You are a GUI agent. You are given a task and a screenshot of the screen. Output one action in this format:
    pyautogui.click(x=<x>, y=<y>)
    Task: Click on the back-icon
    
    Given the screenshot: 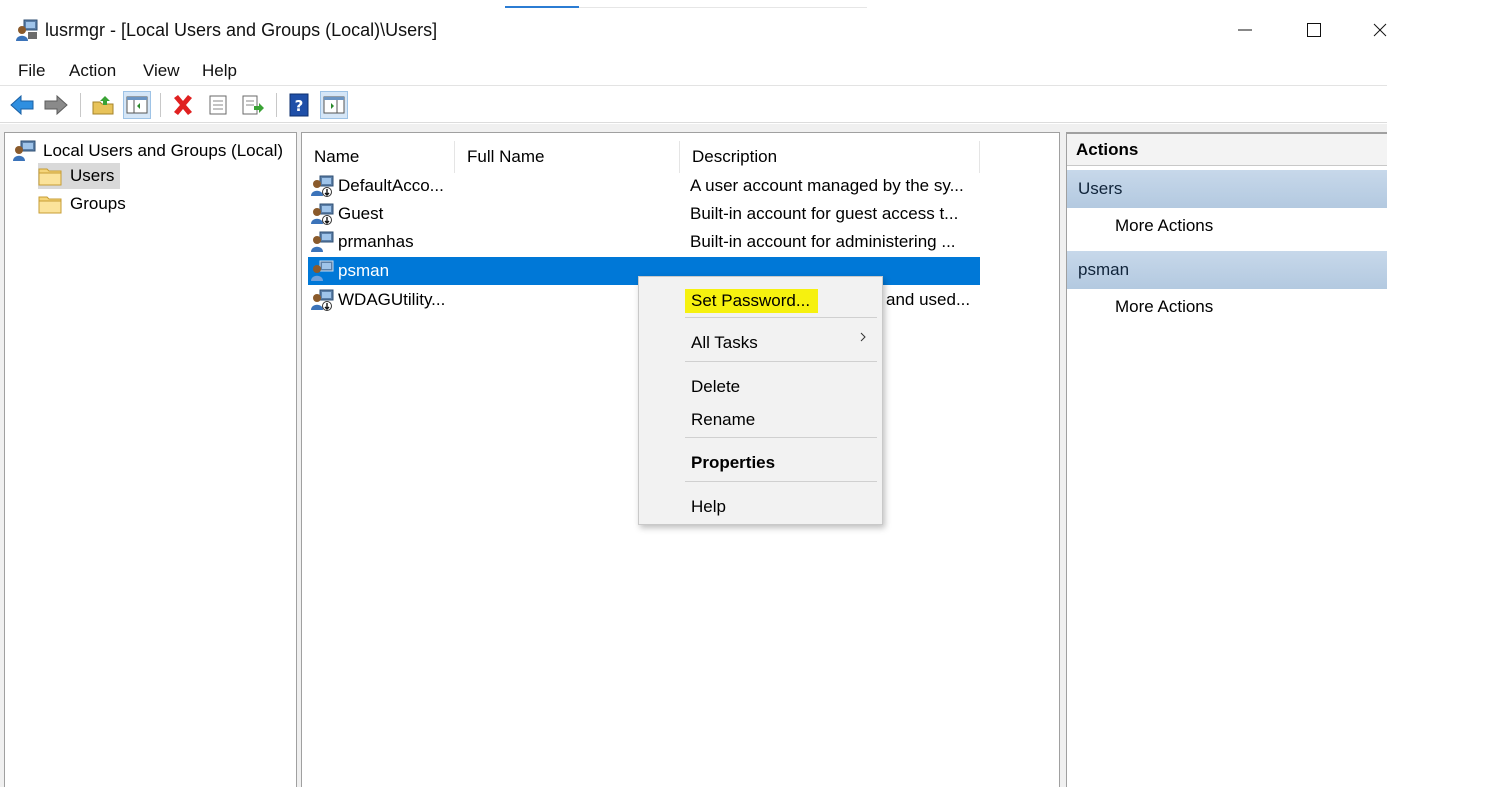 What is the action you would take?
    pyautogui.click(x=22, y=105)
    